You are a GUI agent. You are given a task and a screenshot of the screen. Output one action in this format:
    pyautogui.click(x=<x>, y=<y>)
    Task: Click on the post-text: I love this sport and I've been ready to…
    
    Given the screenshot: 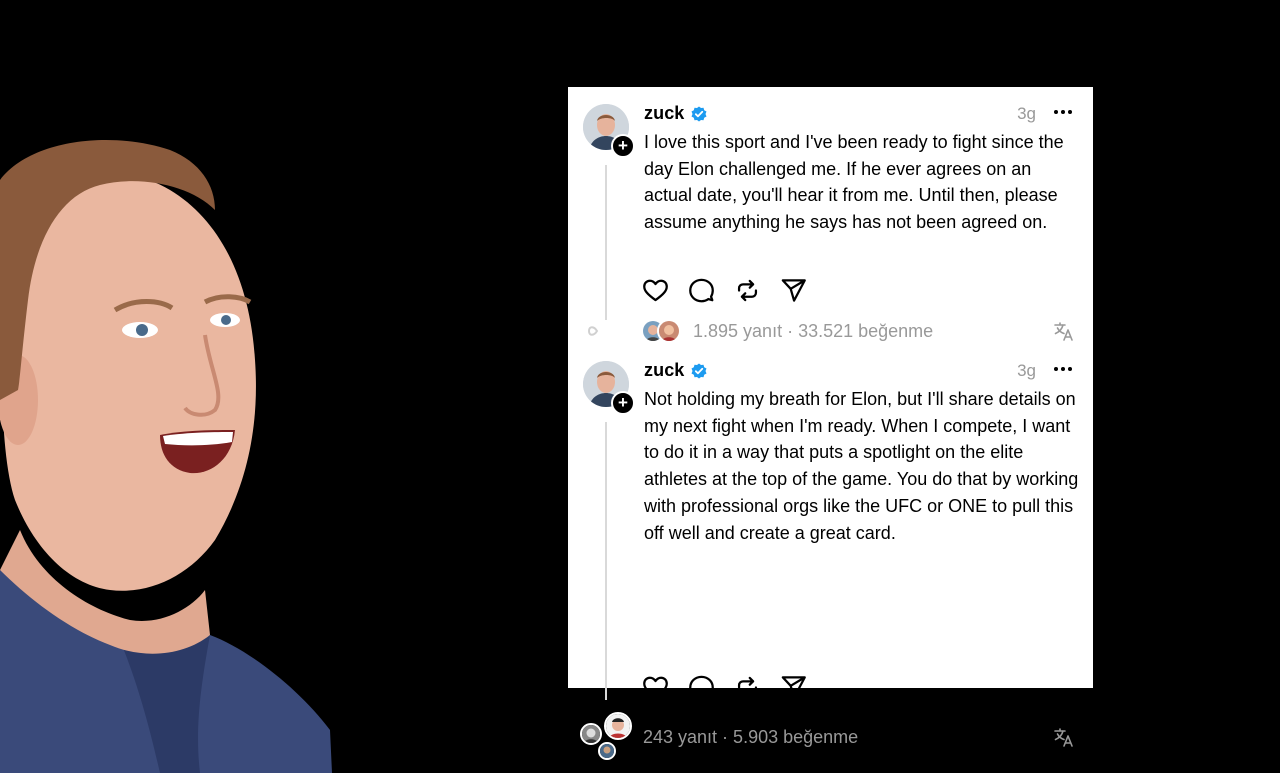 What is the action you would take?
    pyautogui.click(x=854, y=182)
    